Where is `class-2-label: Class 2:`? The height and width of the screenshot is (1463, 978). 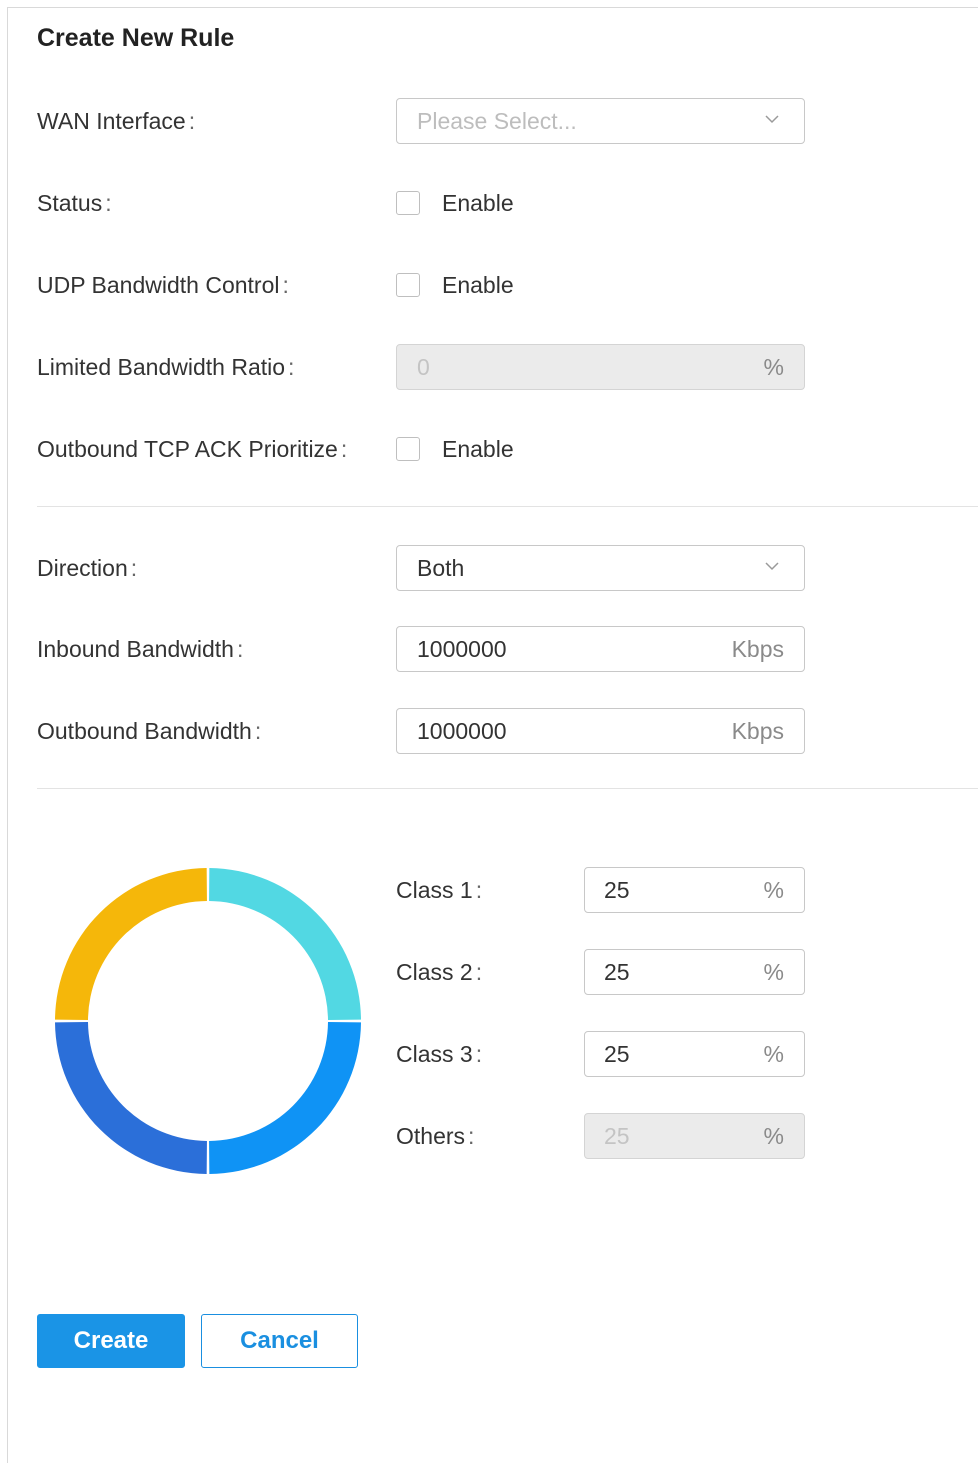 class-2-label: Class 2: is located at coordinates (439, 972).